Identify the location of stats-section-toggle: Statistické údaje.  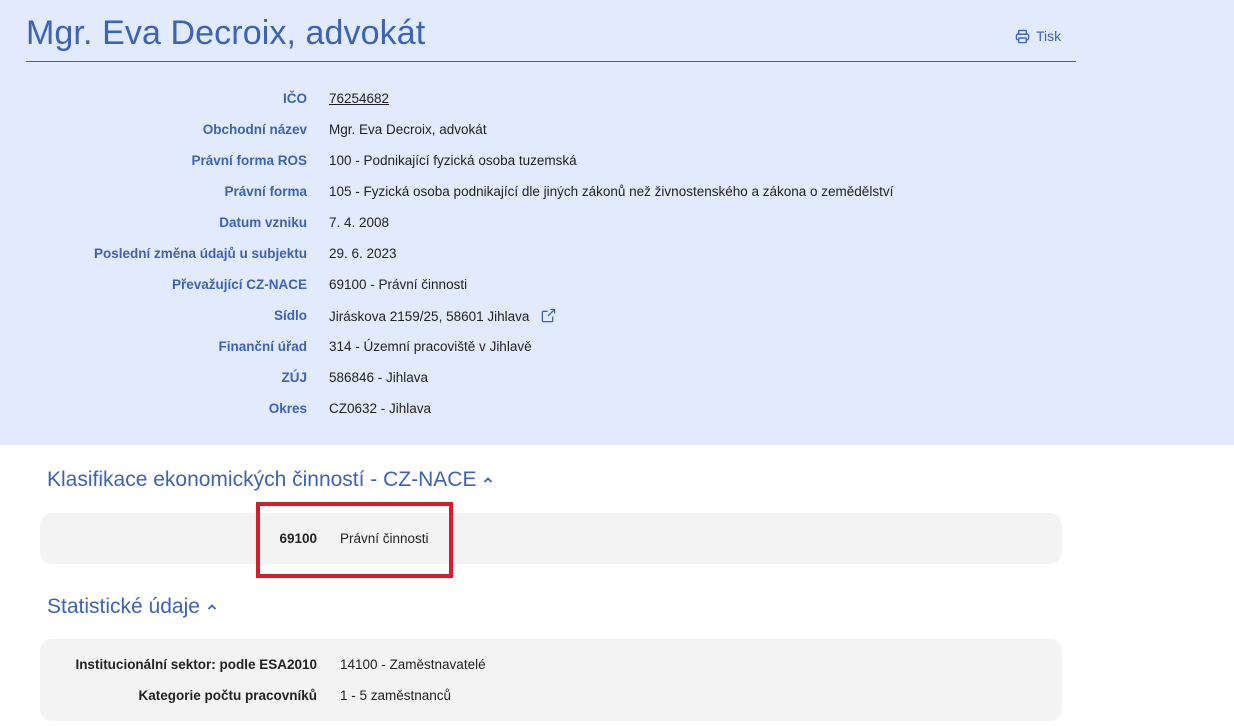
(132, 607).